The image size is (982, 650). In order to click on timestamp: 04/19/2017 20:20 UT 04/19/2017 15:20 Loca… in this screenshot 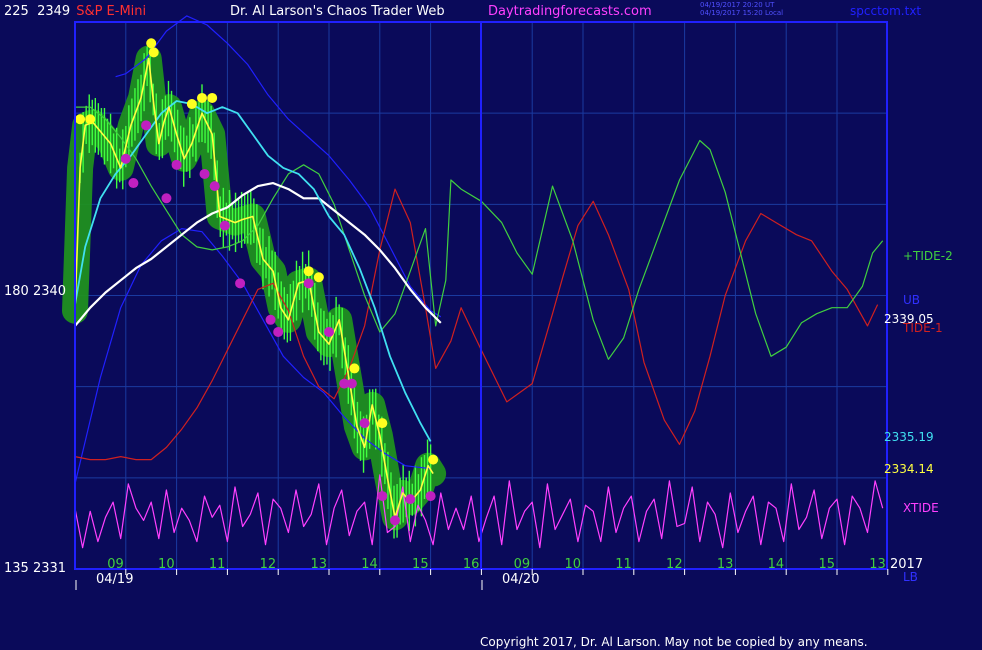, I will do `click(741, 9)`.